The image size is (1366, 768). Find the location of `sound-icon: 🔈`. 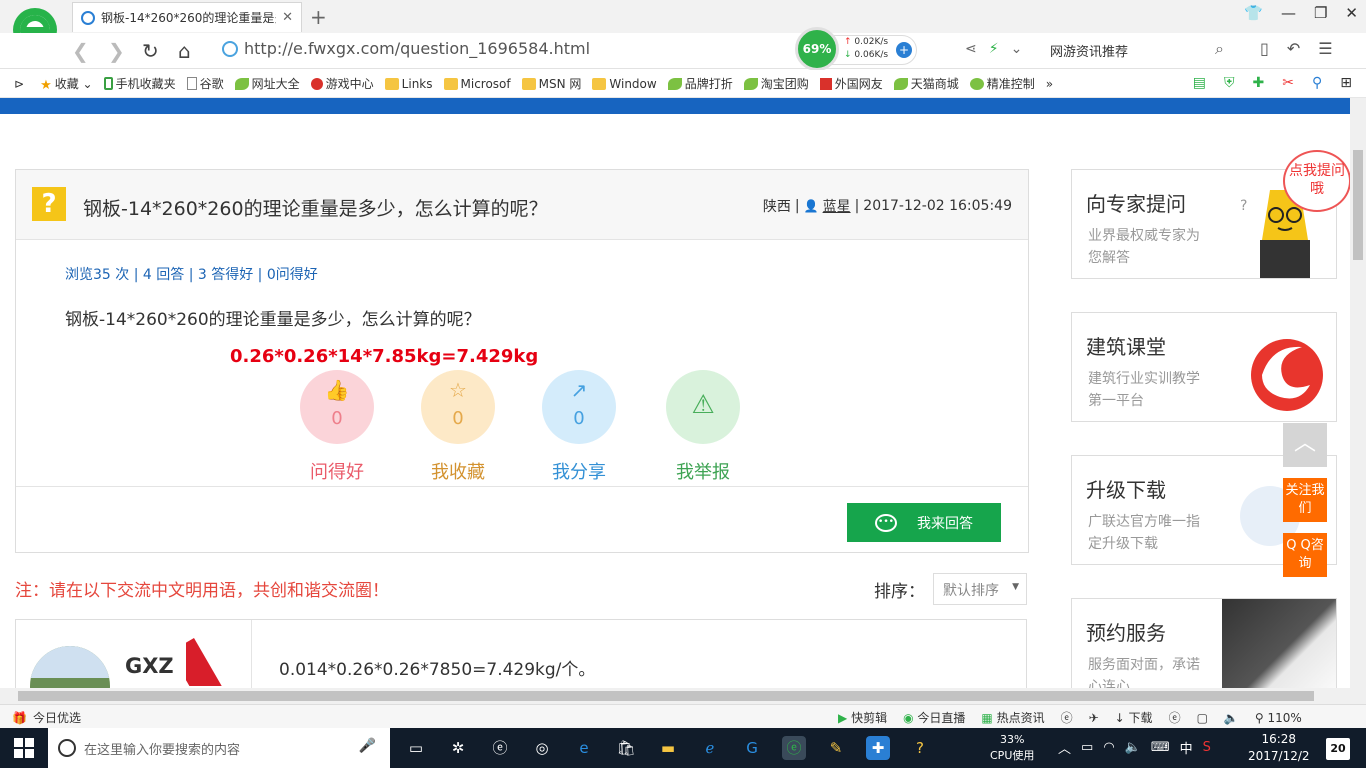

sound-icon: 🔈 is located at coordinates (1231, 718).